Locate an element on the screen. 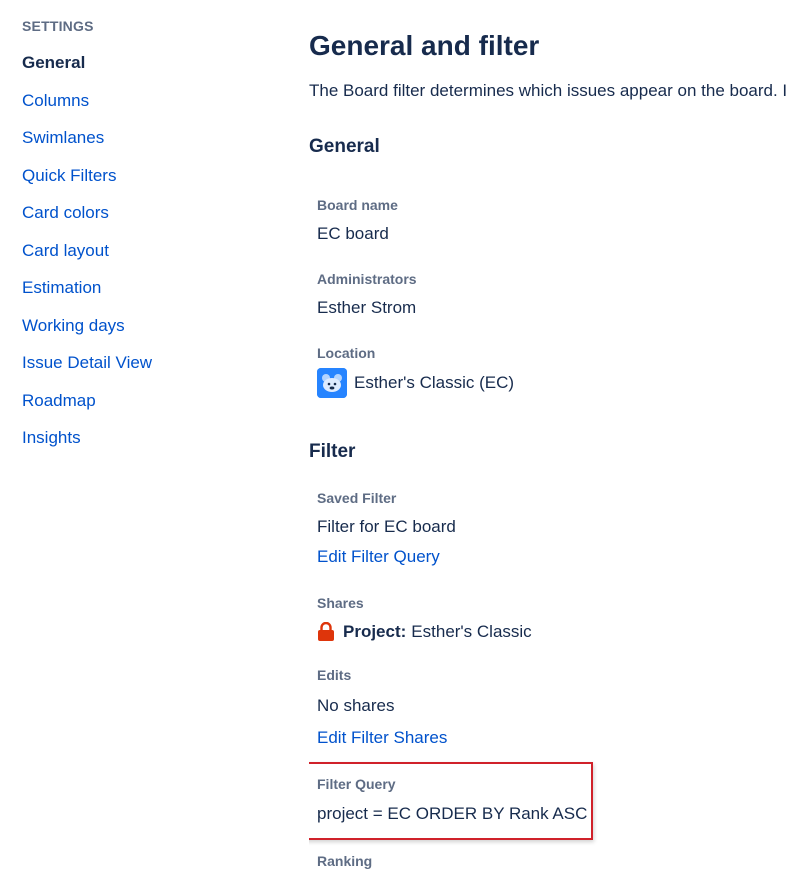 This screenshot has height=874, width=795. location-label: Location is located at coordinates (346, 353).